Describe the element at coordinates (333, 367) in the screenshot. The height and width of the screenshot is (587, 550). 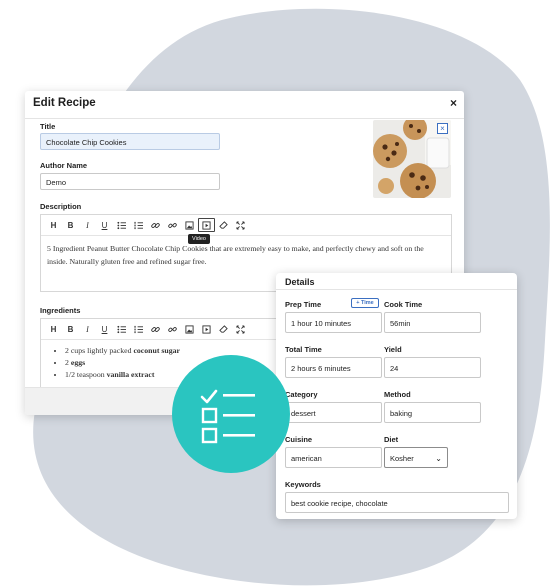
I see `total-time-input: 2 hours 6 minutes` at that location.